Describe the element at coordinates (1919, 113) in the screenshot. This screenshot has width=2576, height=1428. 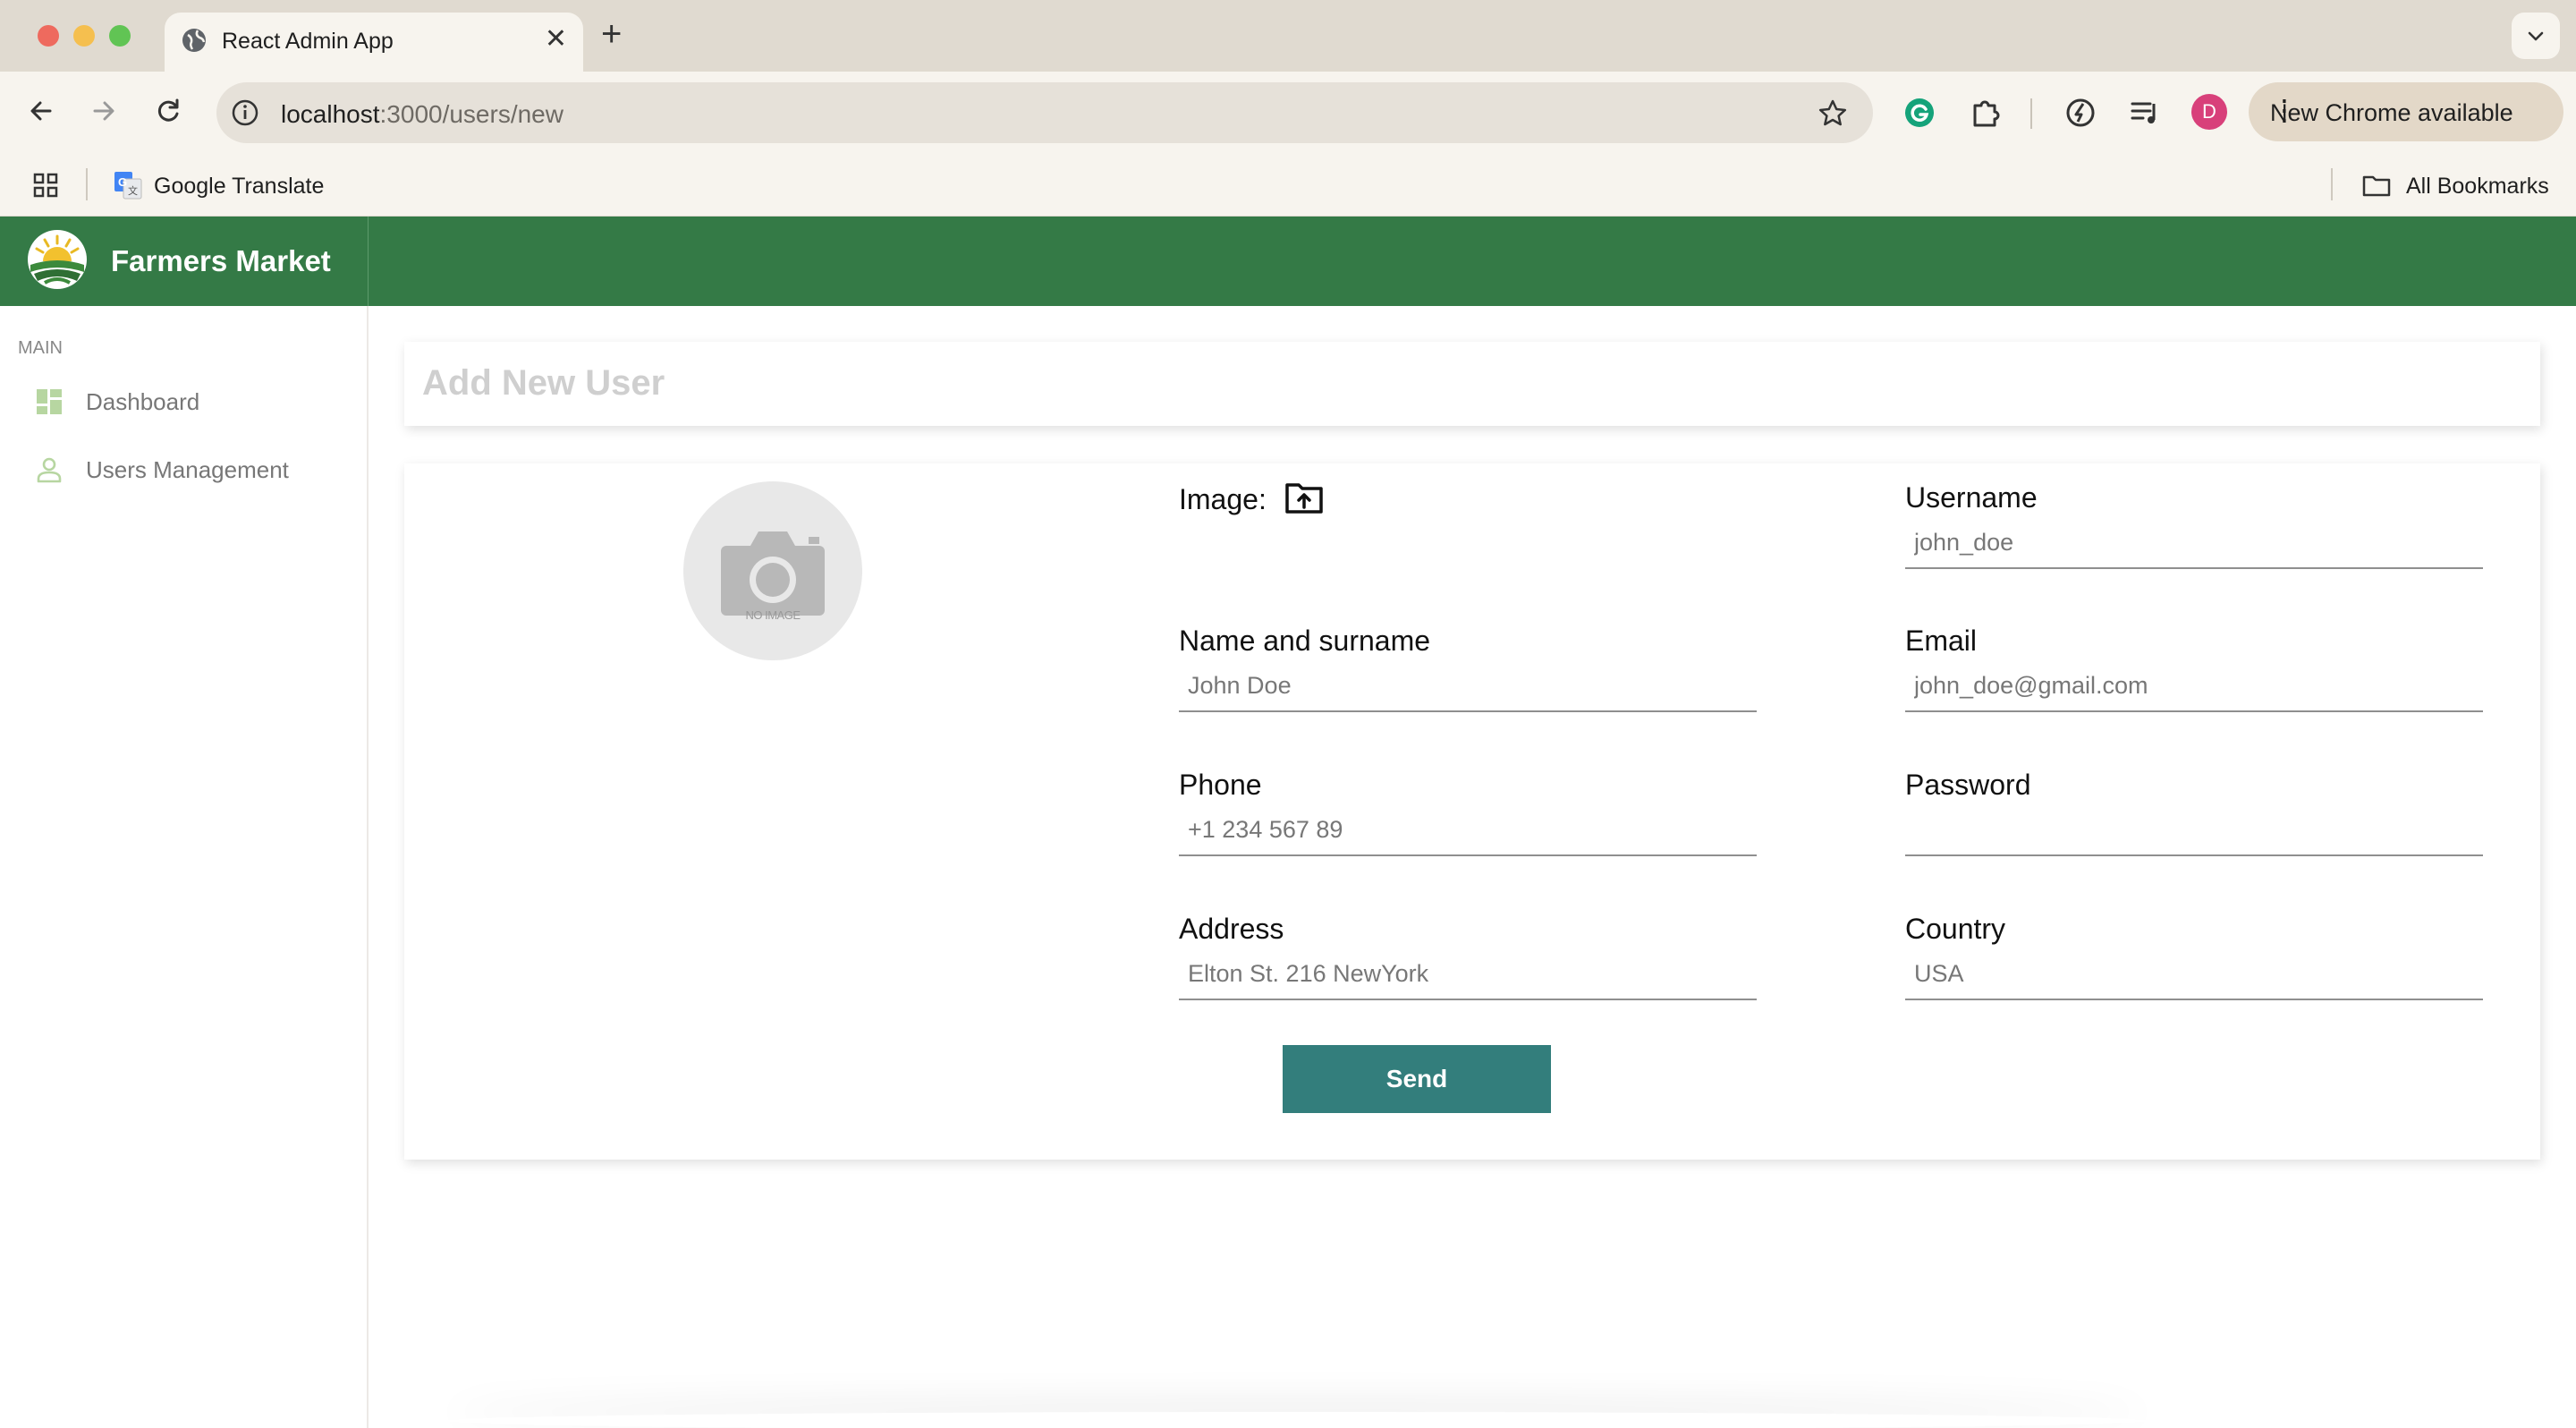
I see `grammarly-icon` at that location.